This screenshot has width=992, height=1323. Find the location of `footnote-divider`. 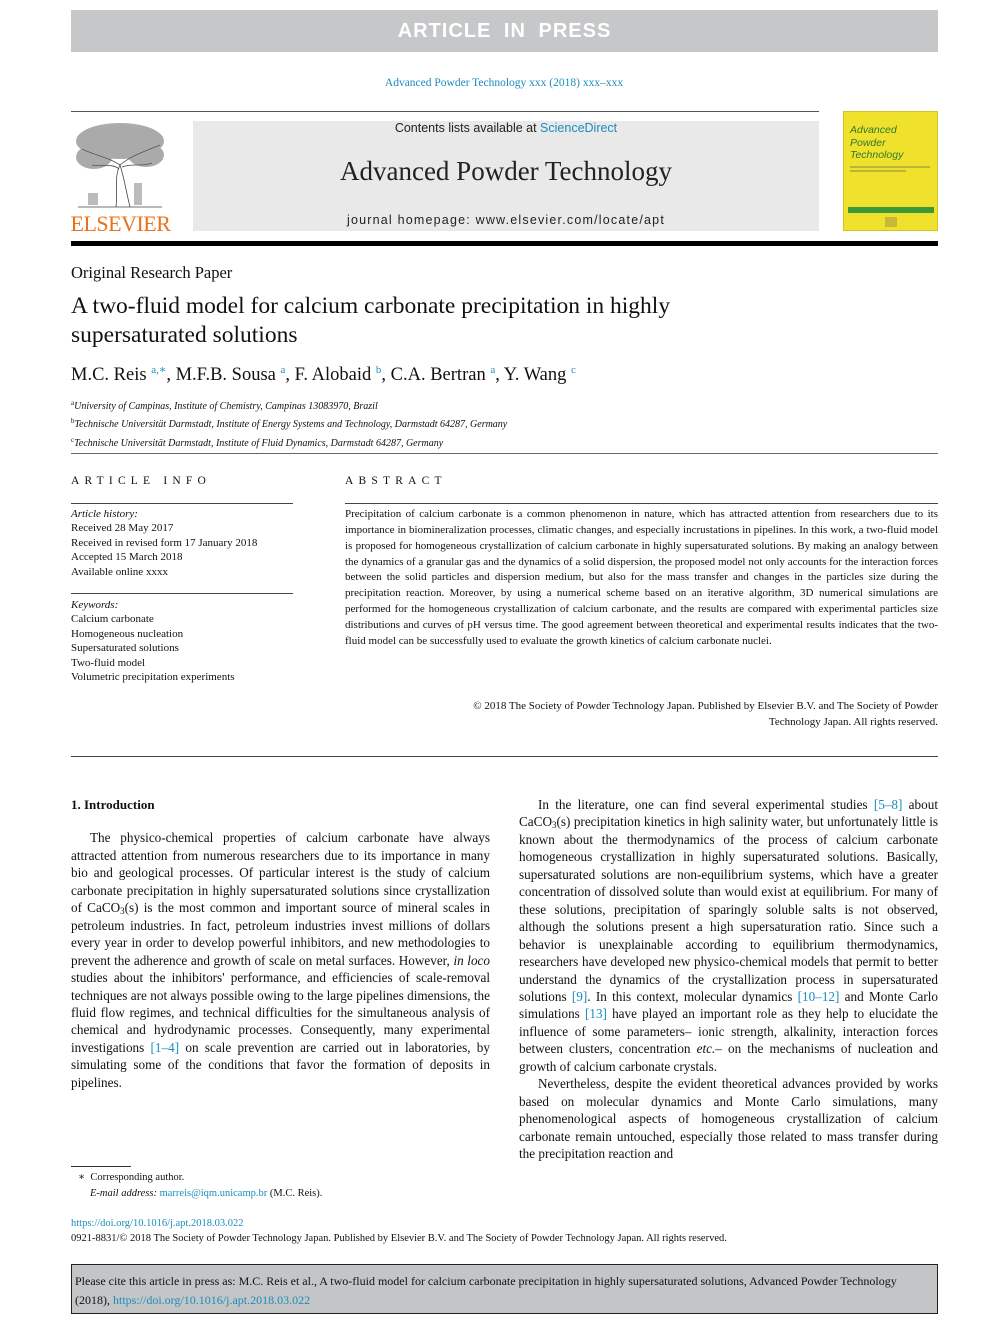

footnote-divider is located at coordinates (101, 1166).